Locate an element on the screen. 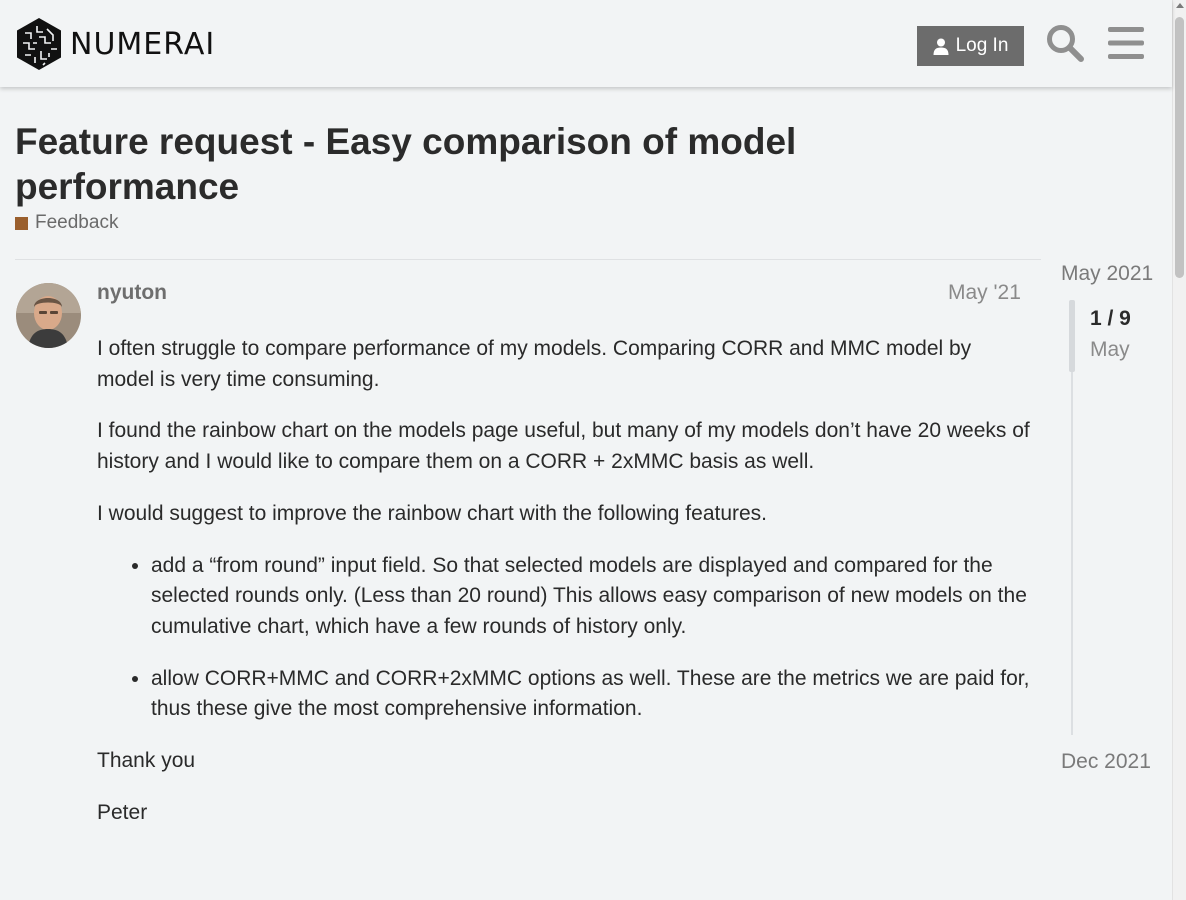 Image resolution: width=1186 pixels, height=900 pixels. login-button: Log In is located at coordinates (970, 46).